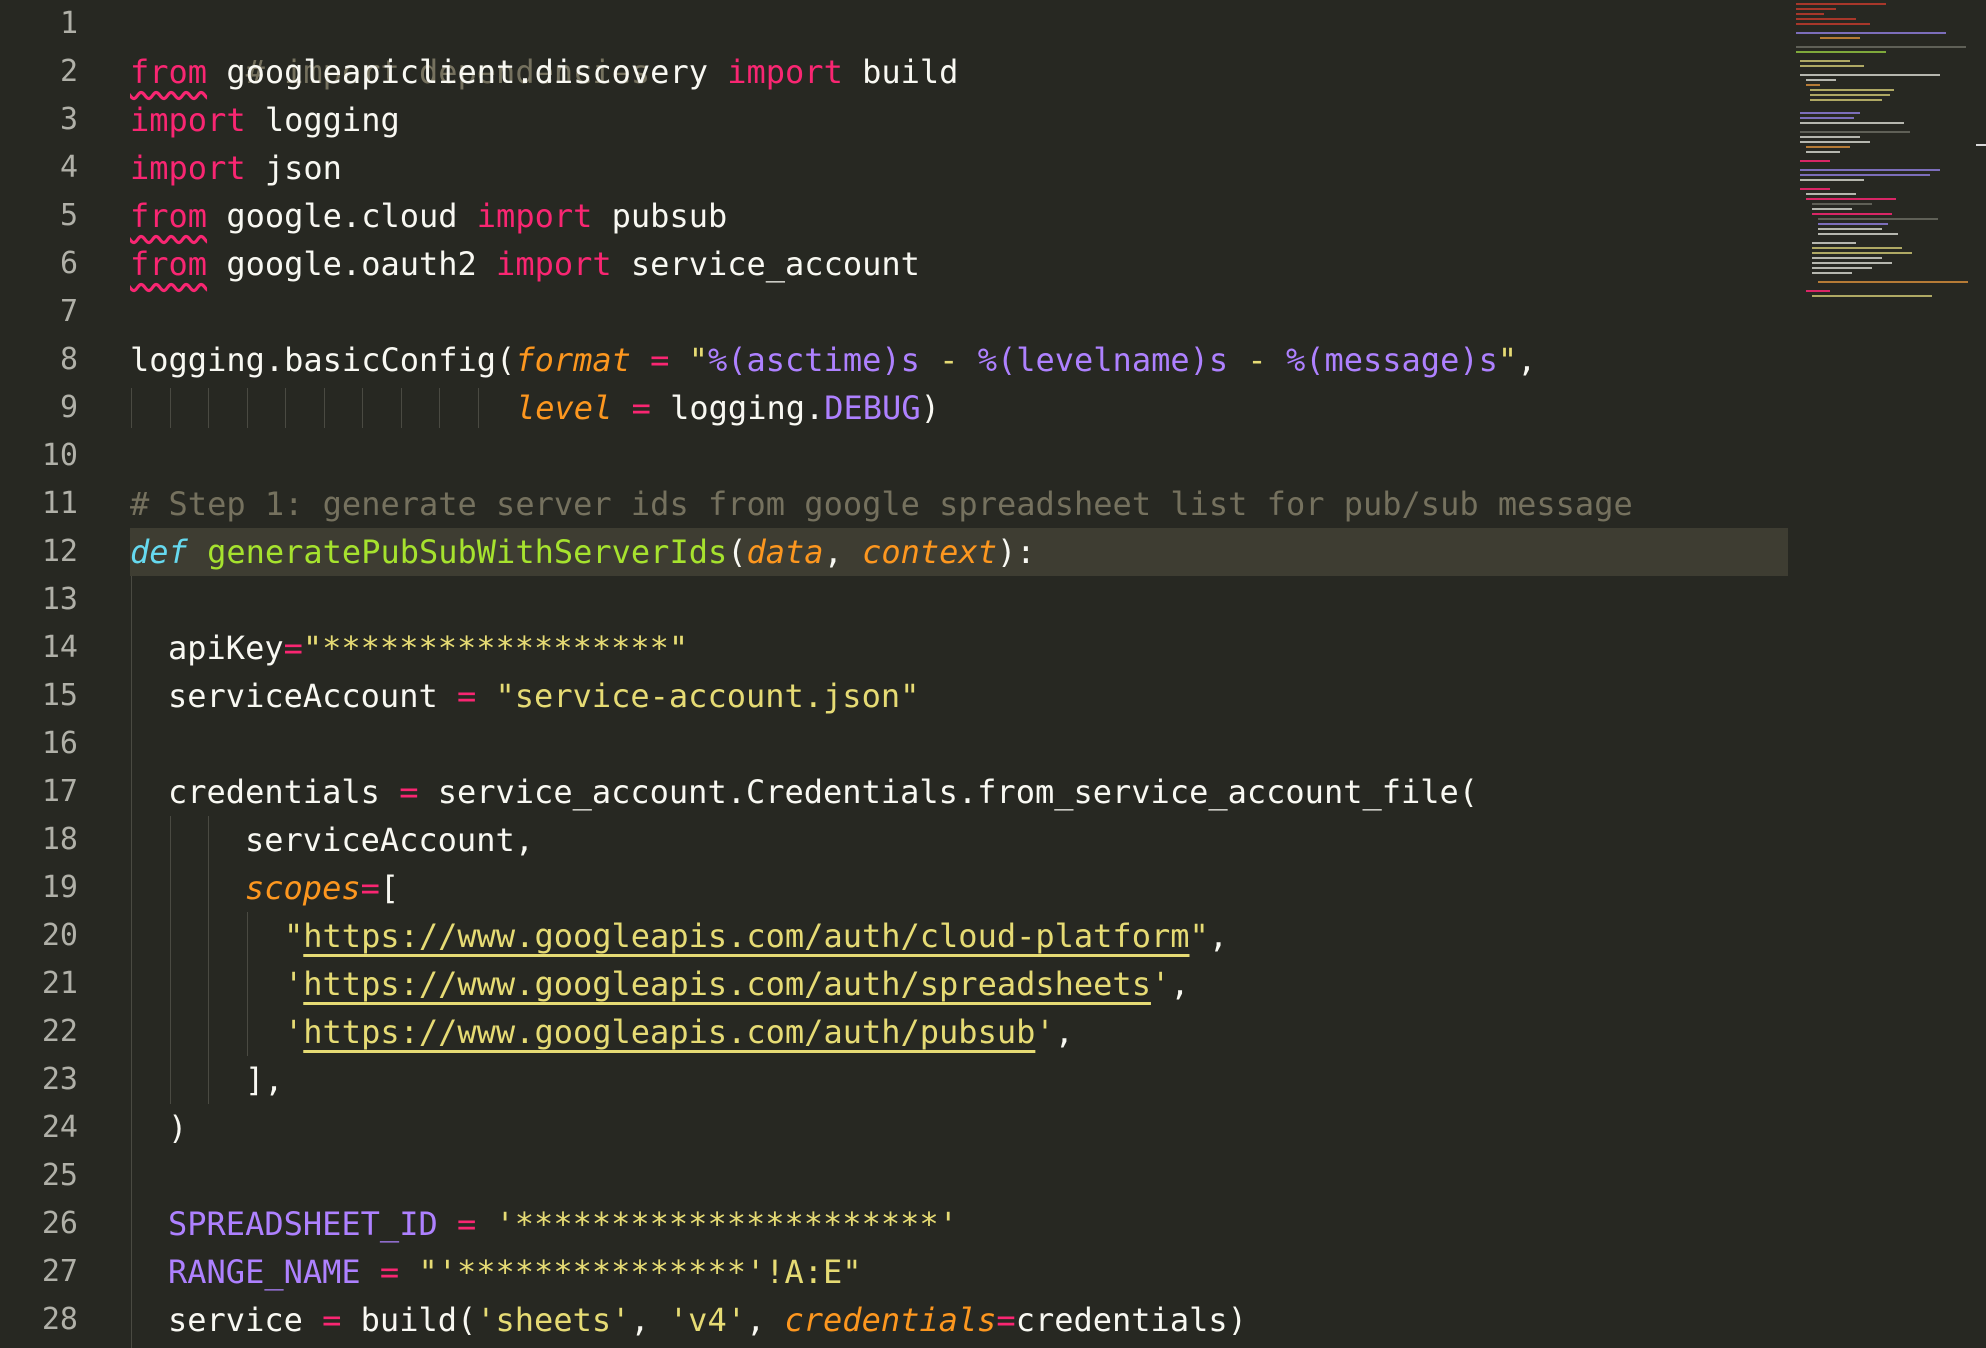 The height and width of the screenshot is (1348, 1986). Describe the element at coordinates (264, 1272) in the screenshot. I see `constant-name: RANGE_NAME` at that location.